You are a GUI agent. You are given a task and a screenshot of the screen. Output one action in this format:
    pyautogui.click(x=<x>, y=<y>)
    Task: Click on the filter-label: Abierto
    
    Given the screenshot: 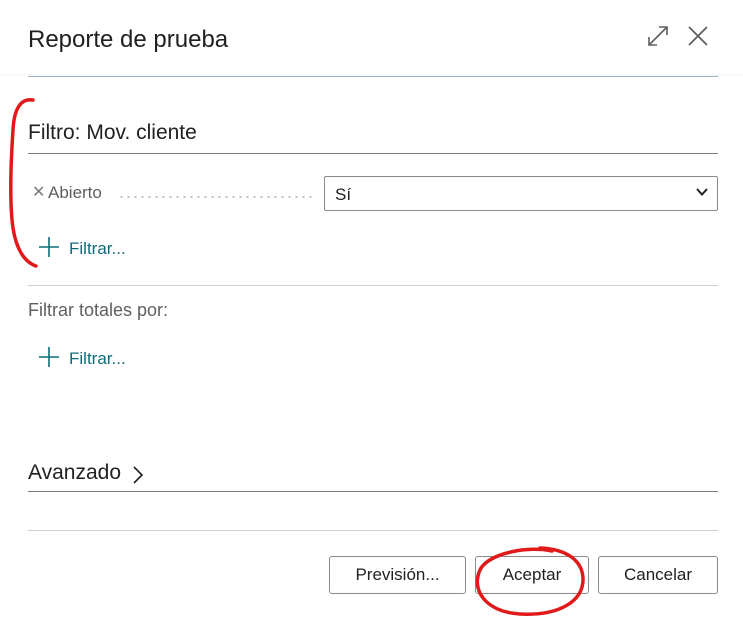 What is the action you would take?
    pyautogui.click(x=75, y=192)
    